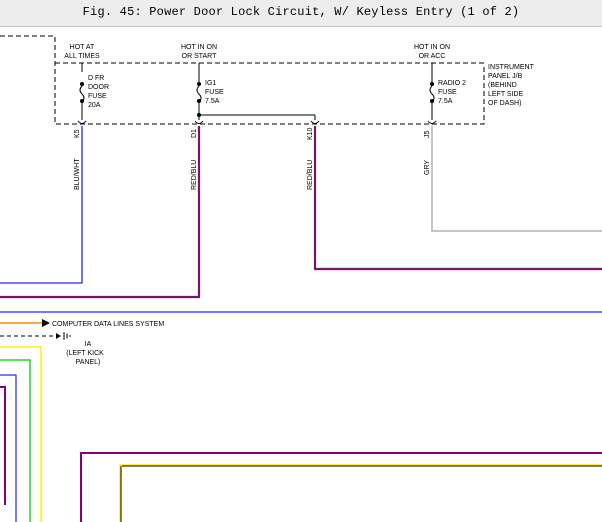 Image resolution: width=602 pixels, height=522 pixels. I want to click on fuse-ig1-label-2: FUSE, so click(214, 92).